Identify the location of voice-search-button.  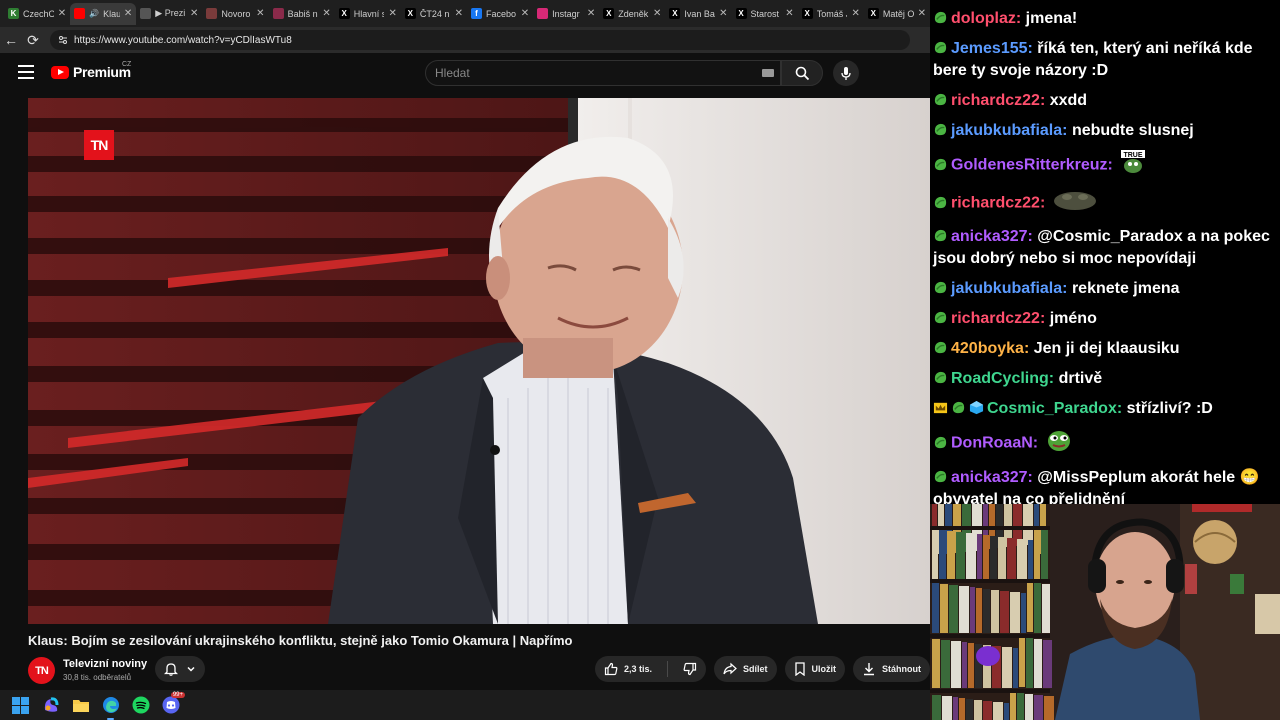
(846, 73).